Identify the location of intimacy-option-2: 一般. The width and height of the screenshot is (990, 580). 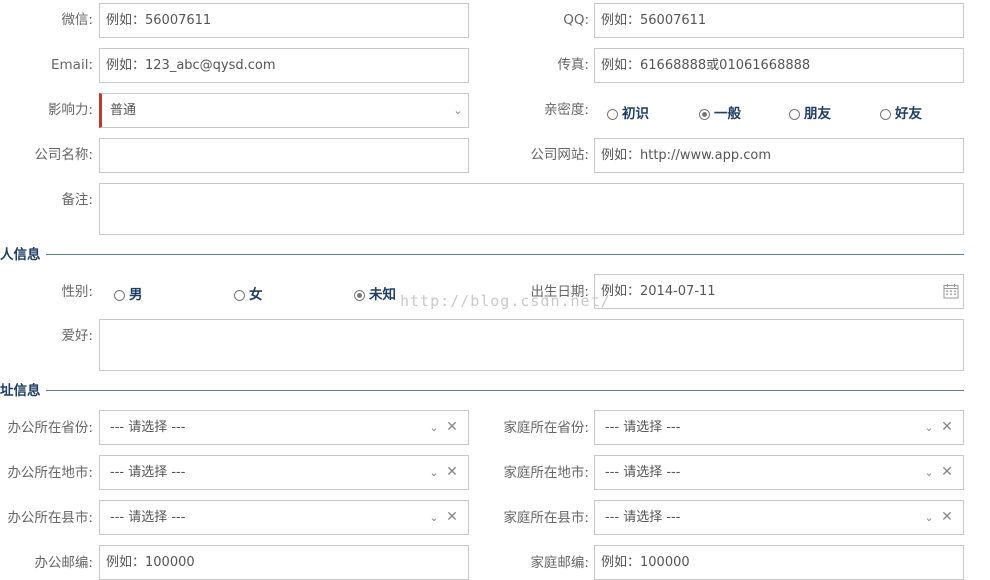
(720, 114).